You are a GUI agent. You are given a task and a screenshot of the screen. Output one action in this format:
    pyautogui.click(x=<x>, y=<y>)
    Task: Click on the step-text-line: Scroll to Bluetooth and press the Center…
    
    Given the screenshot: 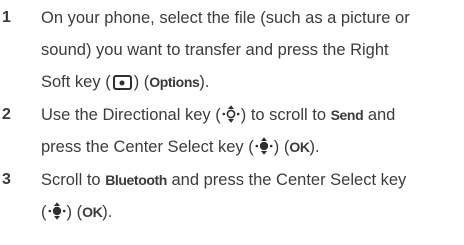 What is the action you would take?
    pyautogui.click(x=250, y=180)
    